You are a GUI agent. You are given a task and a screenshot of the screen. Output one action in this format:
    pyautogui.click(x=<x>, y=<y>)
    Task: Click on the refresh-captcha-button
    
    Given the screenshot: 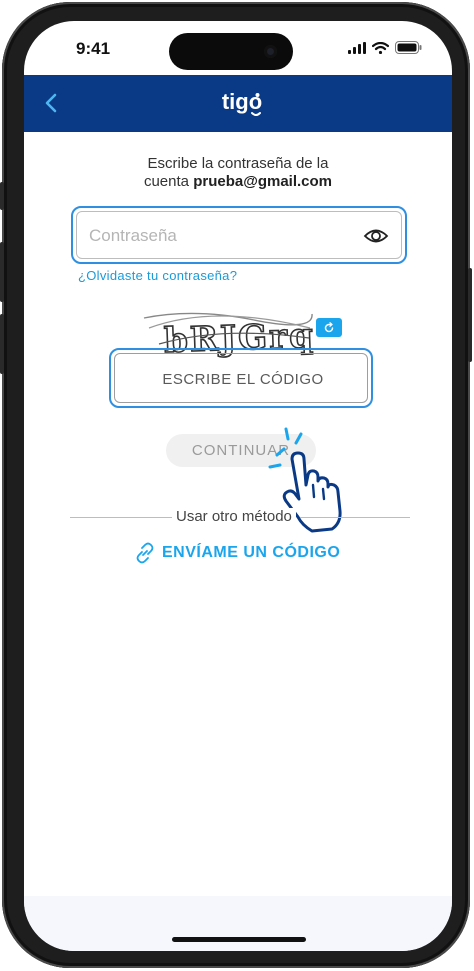 What is the action you would take?
    pyautogui.click(x=329, y=327)
    